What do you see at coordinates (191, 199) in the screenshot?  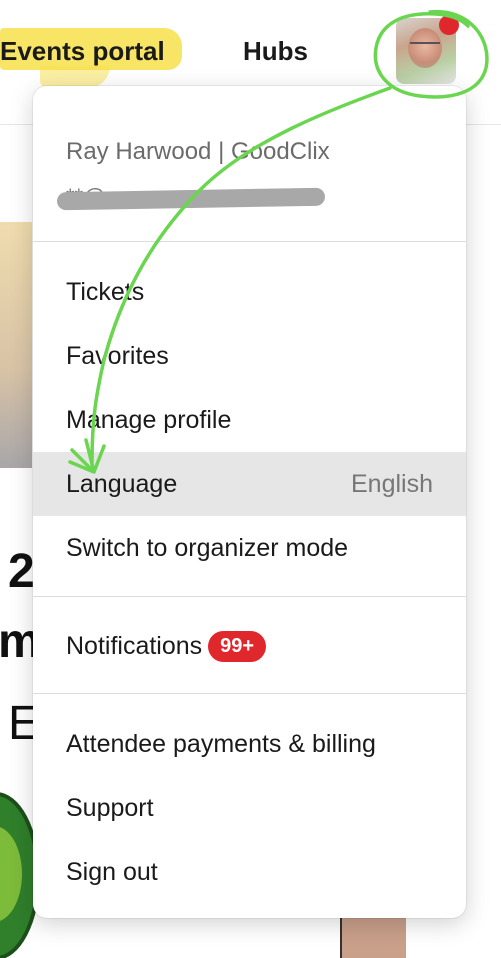 I see `email-redaction-scribble` at bounding box center [191, 199].